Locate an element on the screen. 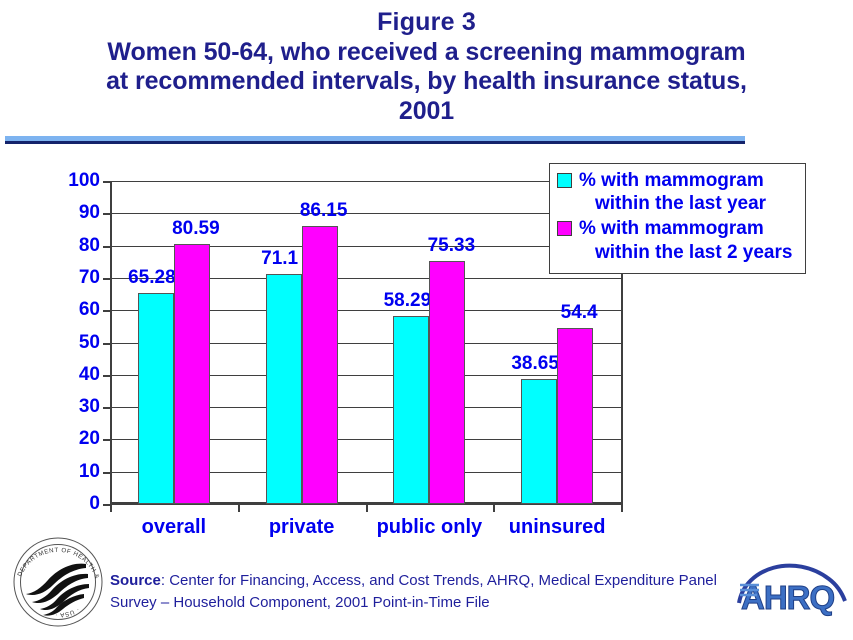 This screenshot has width=853, height=640. x-axis-category-overall: overall is located at coordinates (174, 527).